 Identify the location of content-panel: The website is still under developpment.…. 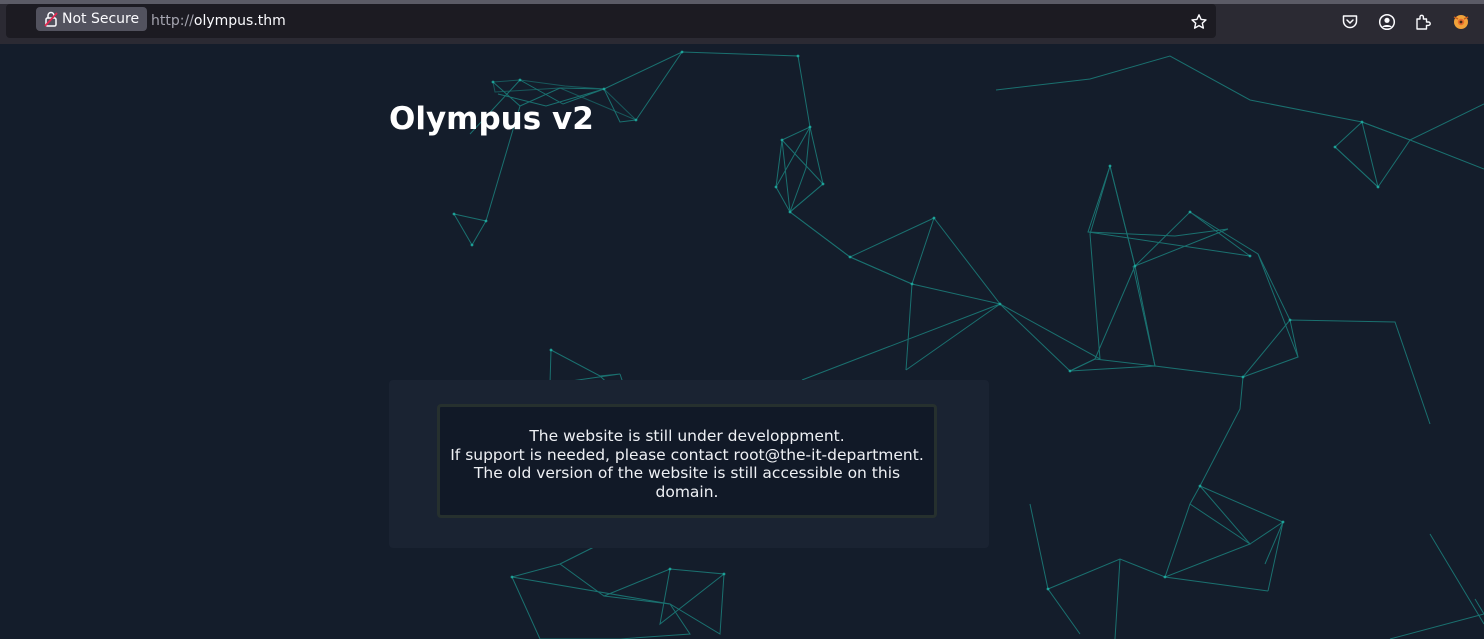
(689, 464).